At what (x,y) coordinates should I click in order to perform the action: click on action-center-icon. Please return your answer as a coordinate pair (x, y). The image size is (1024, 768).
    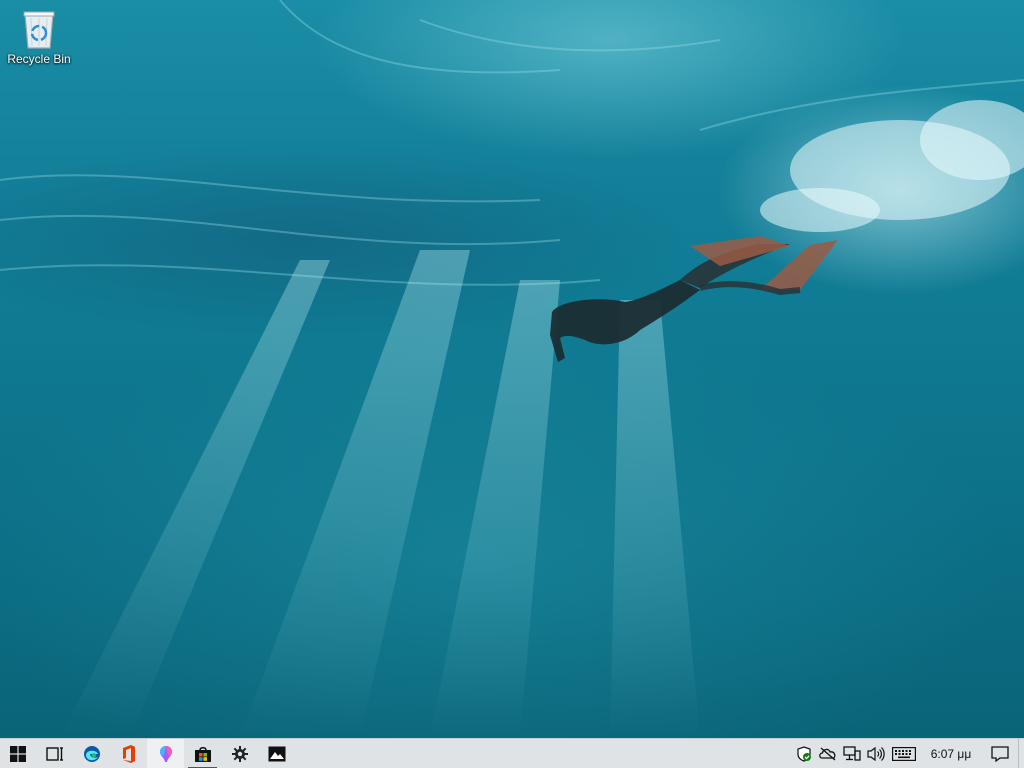
    Looking at the image, I should click on (1000, 754).